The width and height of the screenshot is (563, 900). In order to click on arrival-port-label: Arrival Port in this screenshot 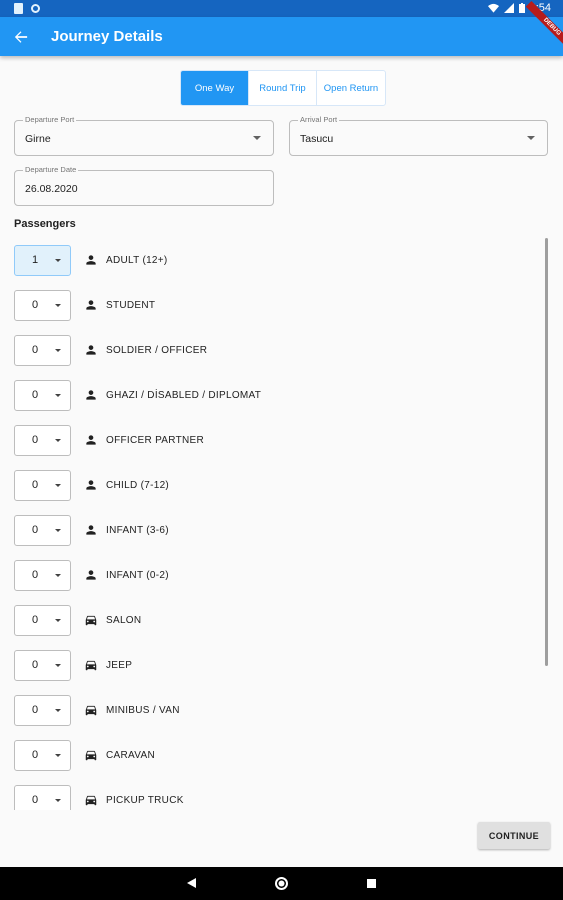, I will do `click(319, 119)`.